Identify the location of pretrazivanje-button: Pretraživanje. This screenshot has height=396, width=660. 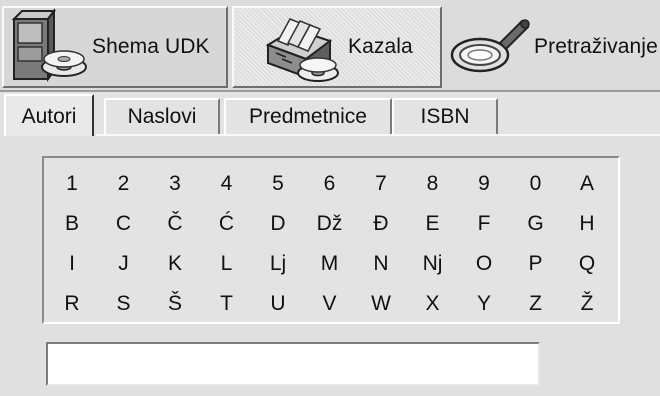
(552, 47).